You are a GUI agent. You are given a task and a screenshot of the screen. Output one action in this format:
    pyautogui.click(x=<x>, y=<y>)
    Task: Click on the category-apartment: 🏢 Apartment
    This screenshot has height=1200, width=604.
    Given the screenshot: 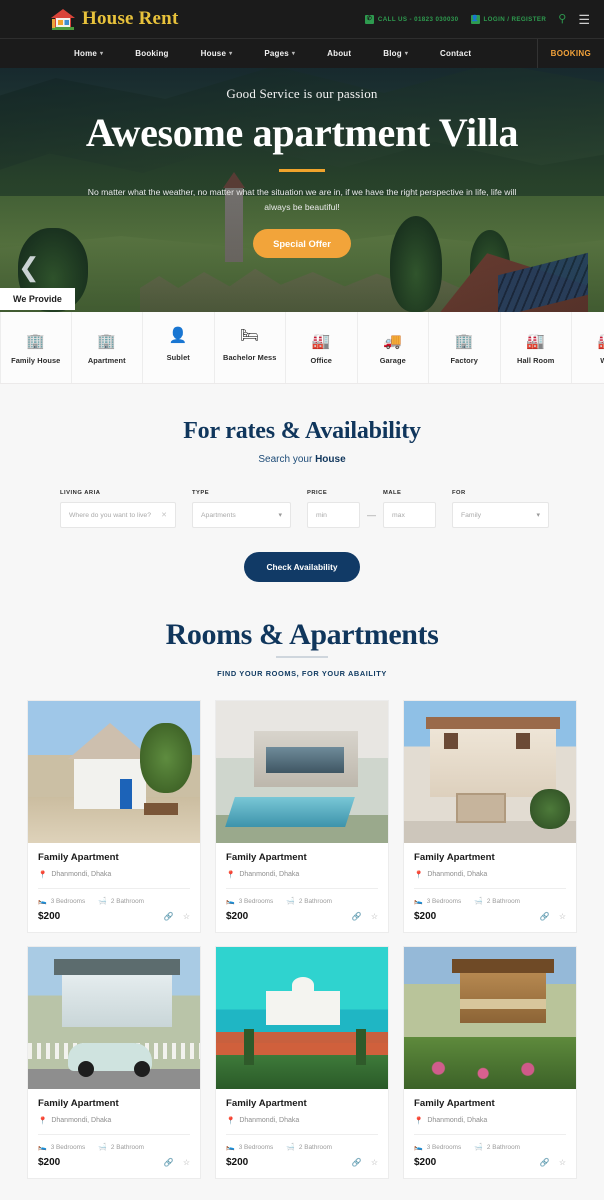 What is the action you would take?
    pyautogui.click(x=107, y=347)
    